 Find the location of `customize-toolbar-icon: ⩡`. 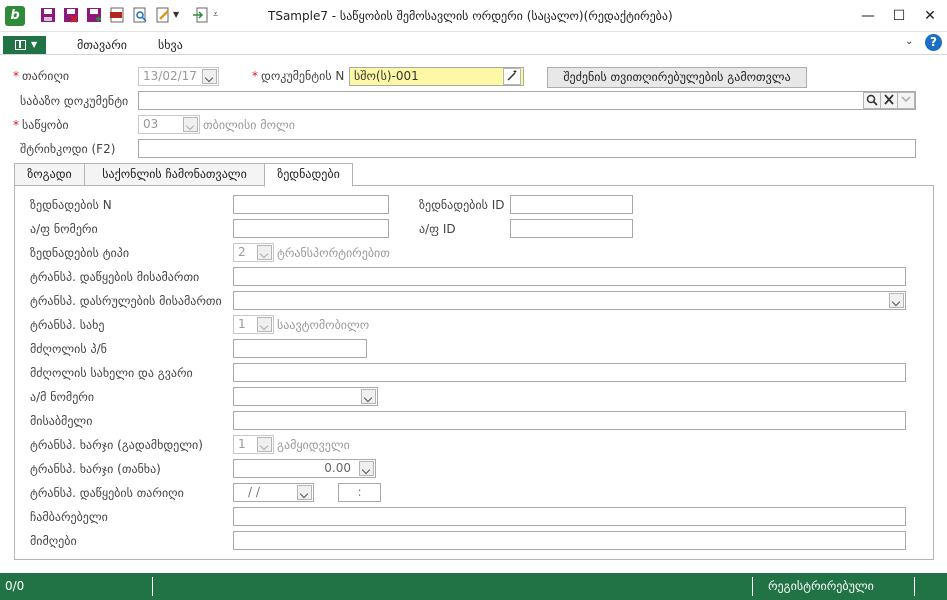

customize-toolbar-icon: ⩡ is located at coordinates (218, 15).